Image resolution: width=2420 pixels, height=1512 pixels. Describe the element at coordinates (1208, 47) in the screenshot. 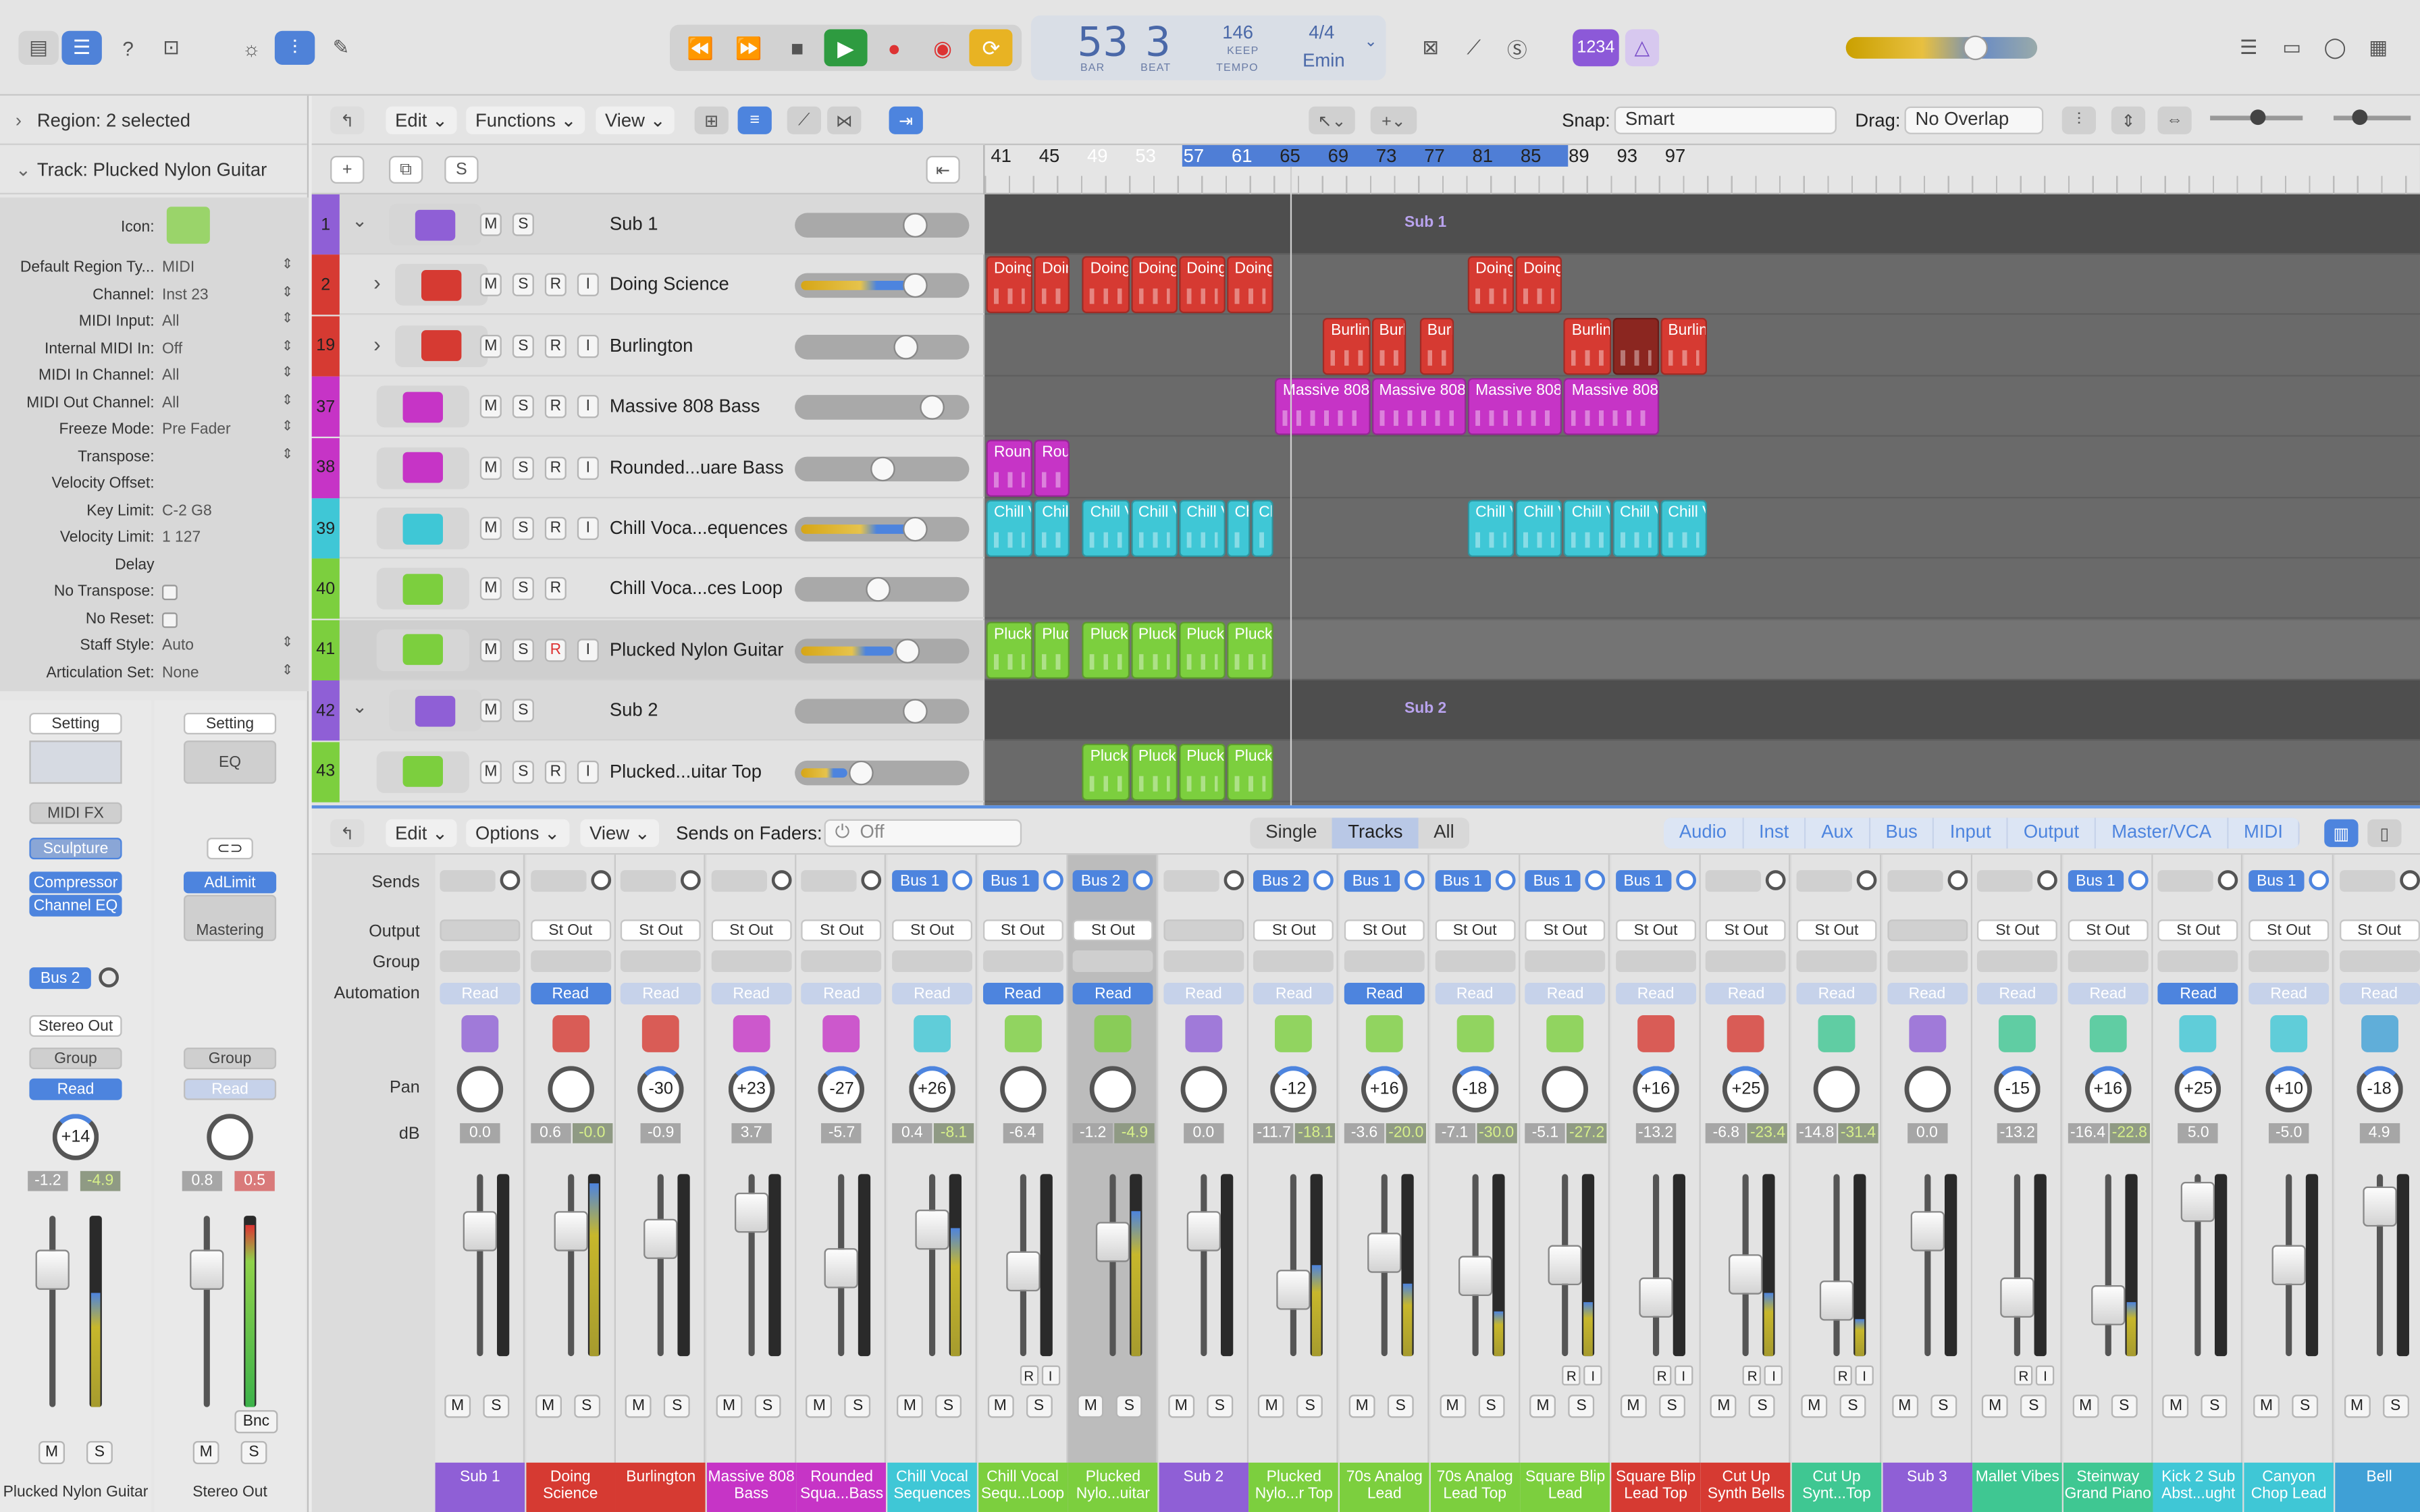

I see `lcd-display: 53 BAR 3 BEAT 146 KEEP TEMPO 4/4 Emin ⌄` at that location.